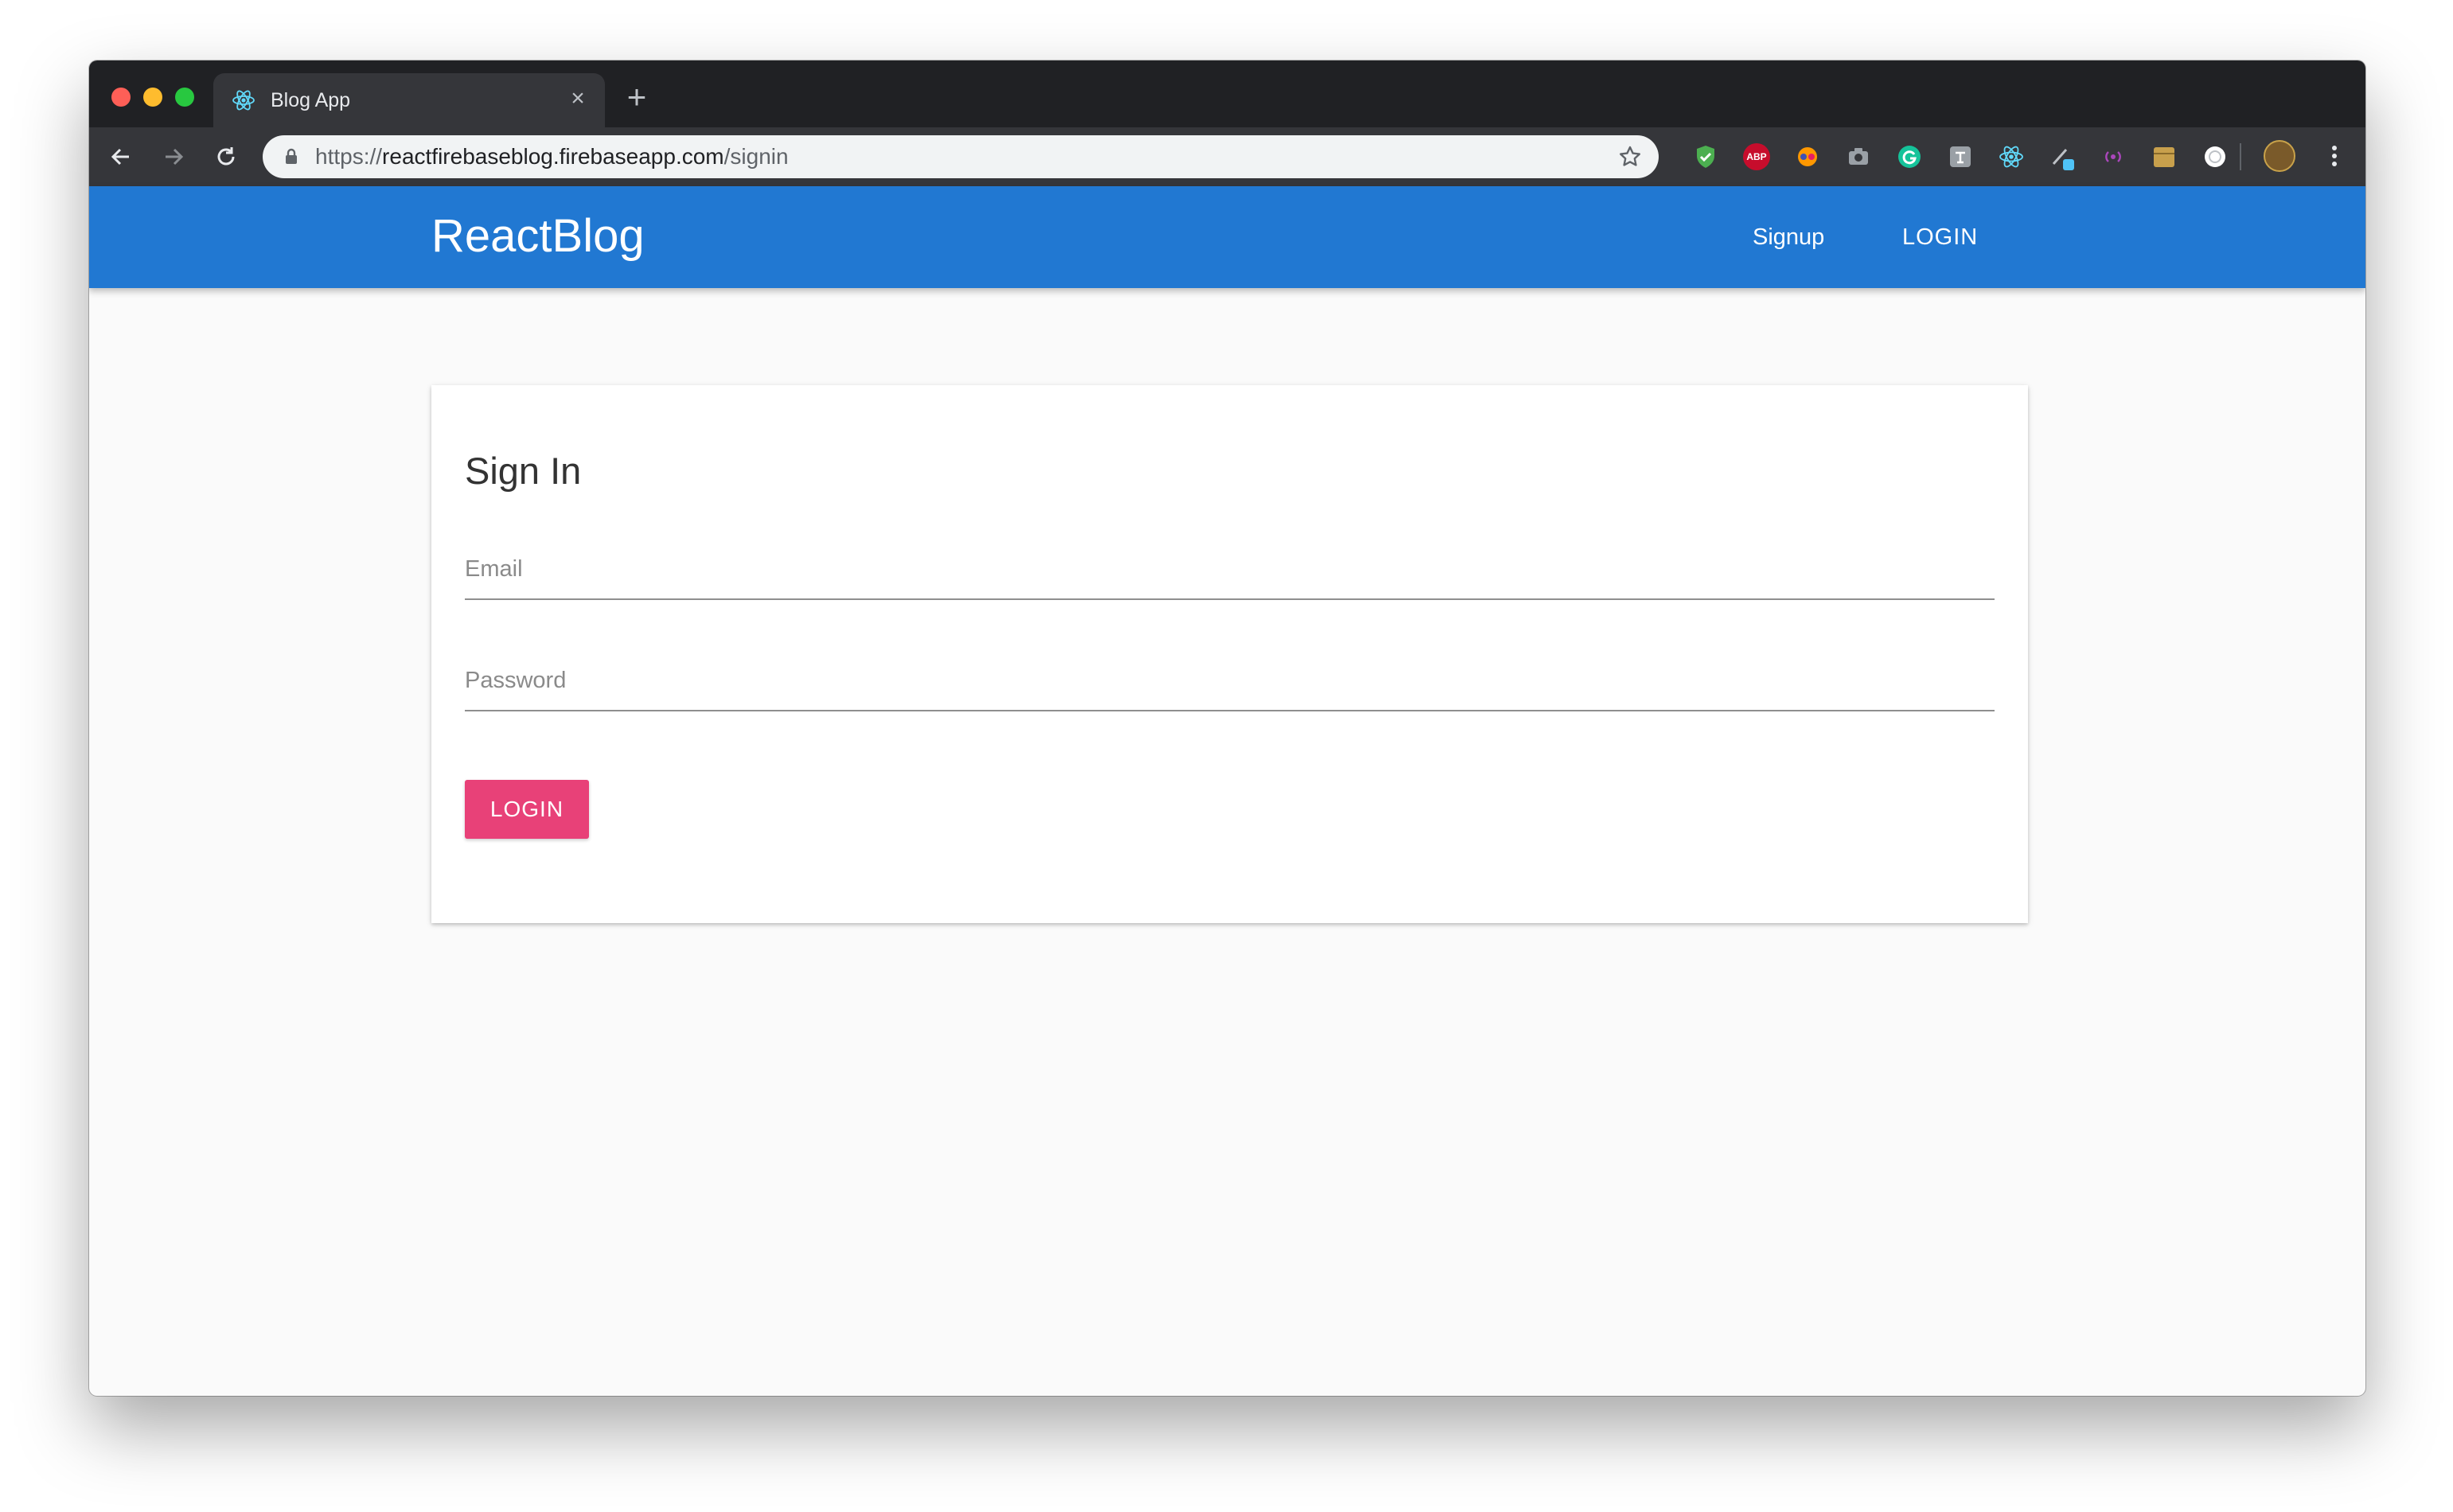  What do you see at coordinates (1909, 156) in the screenshot?
I see `grammarly-icon` at bounding box center [1909, 156].